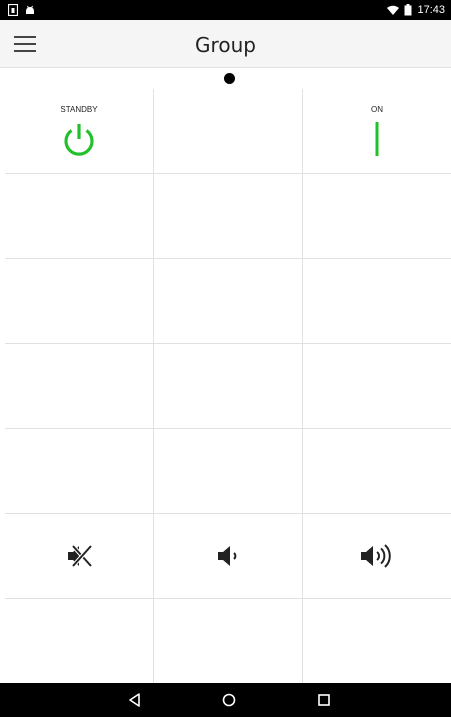 The height and width of the screenshot is (717, 451). I want to click on status-left, so click(21, 10).